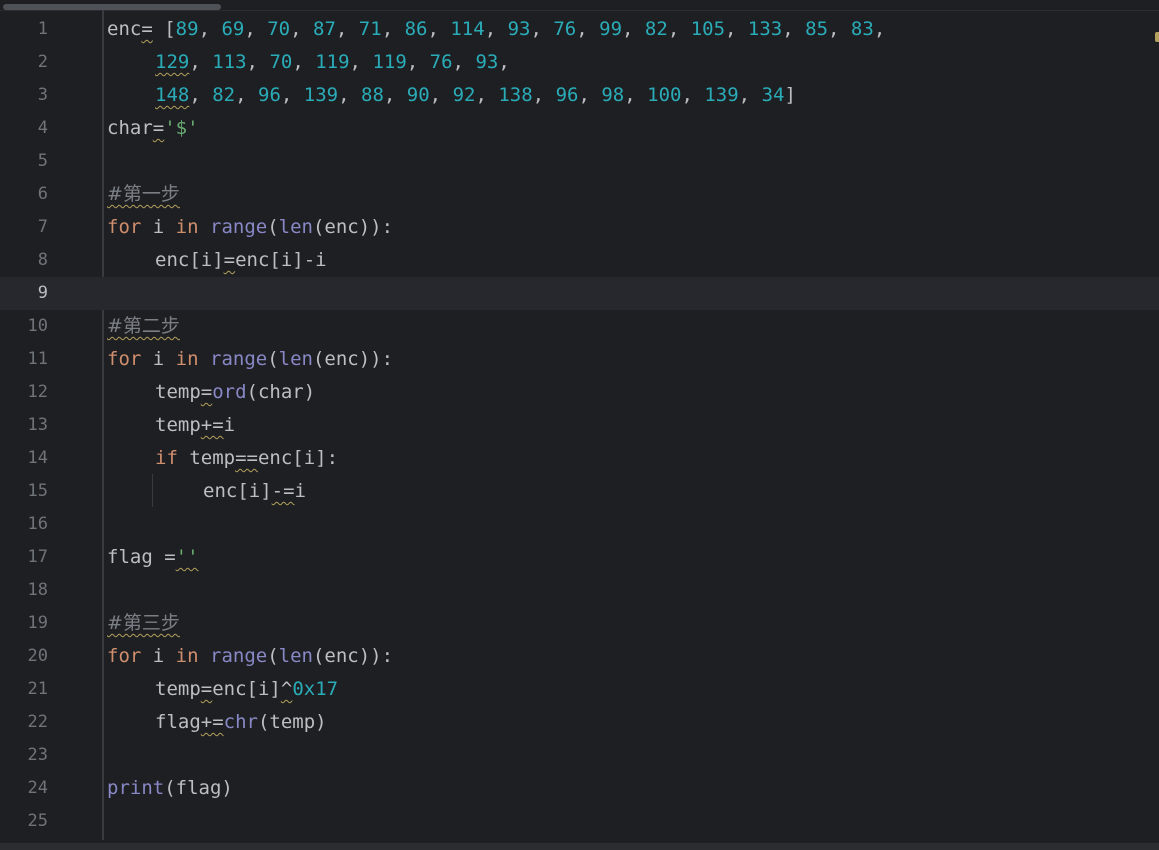  Describe the element at coordinates (130, 128) in the screenshot. I see `code-token: char` at that location.